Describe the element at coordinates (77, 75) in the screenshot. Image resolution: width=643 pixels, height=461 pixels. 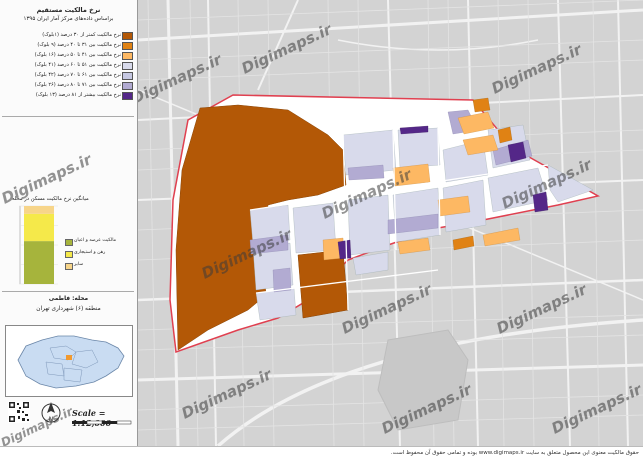
I see `legend-label: نرخ مالکیت بین ۶۱ تا ۷۰ درصد (۴۲ بلوک)` at that location.